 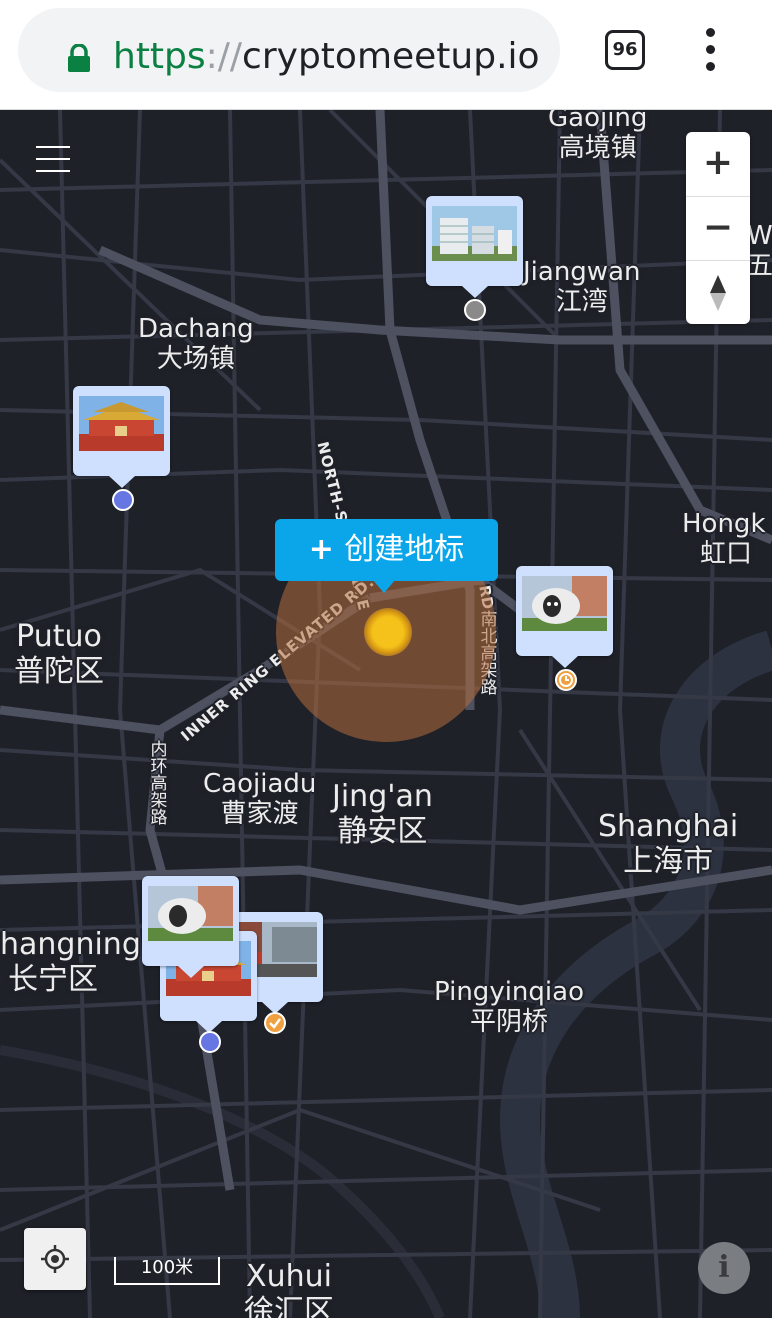 I want to click on sheep-sculpture-photo, so click(x=564, y=603).